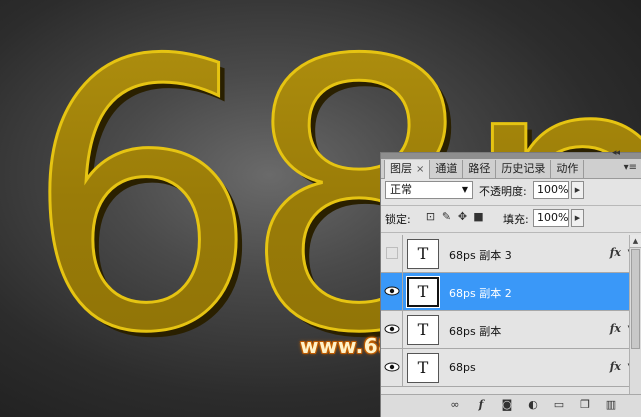  What do you see at coordinates (611, 405) in the screenshot?
I see `trash-icon: ▥` at bounding box center [611, 405].